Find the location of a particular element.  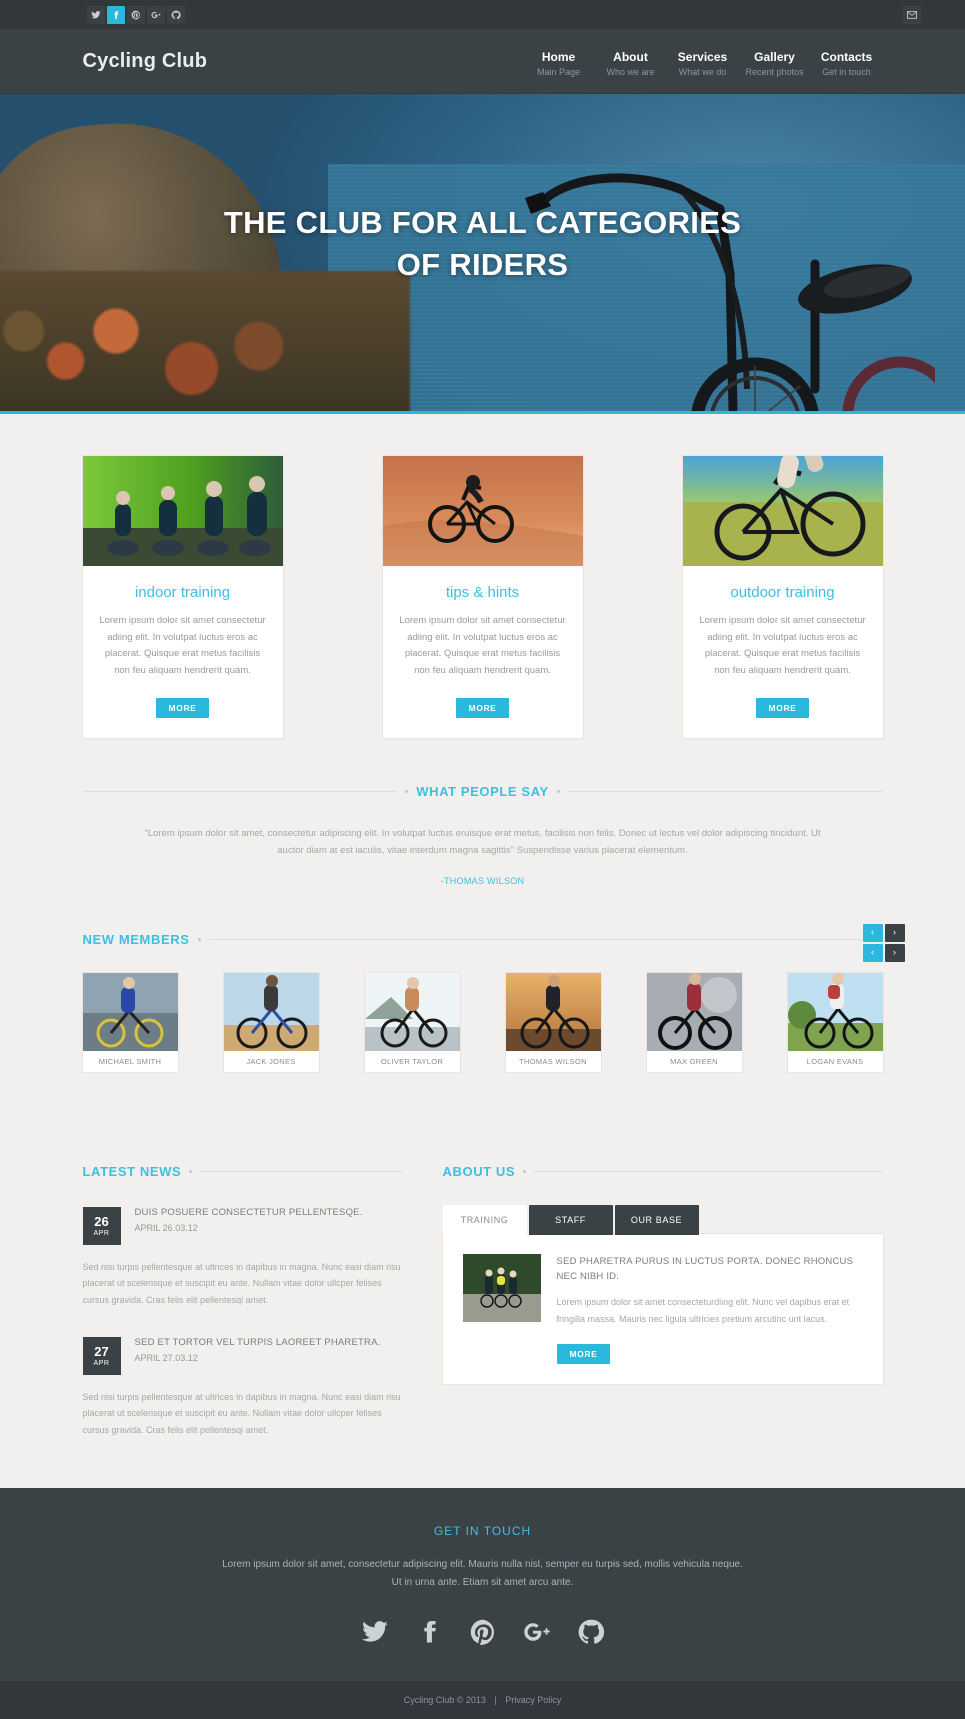

nav-subtitle: Who we are is located at coordinates (630, 72).